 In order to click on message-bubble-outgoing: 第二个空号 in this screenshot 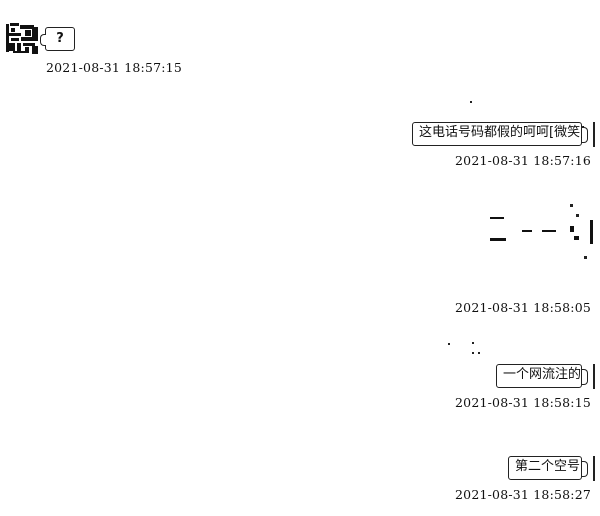, I will do `click(551, 468)`.